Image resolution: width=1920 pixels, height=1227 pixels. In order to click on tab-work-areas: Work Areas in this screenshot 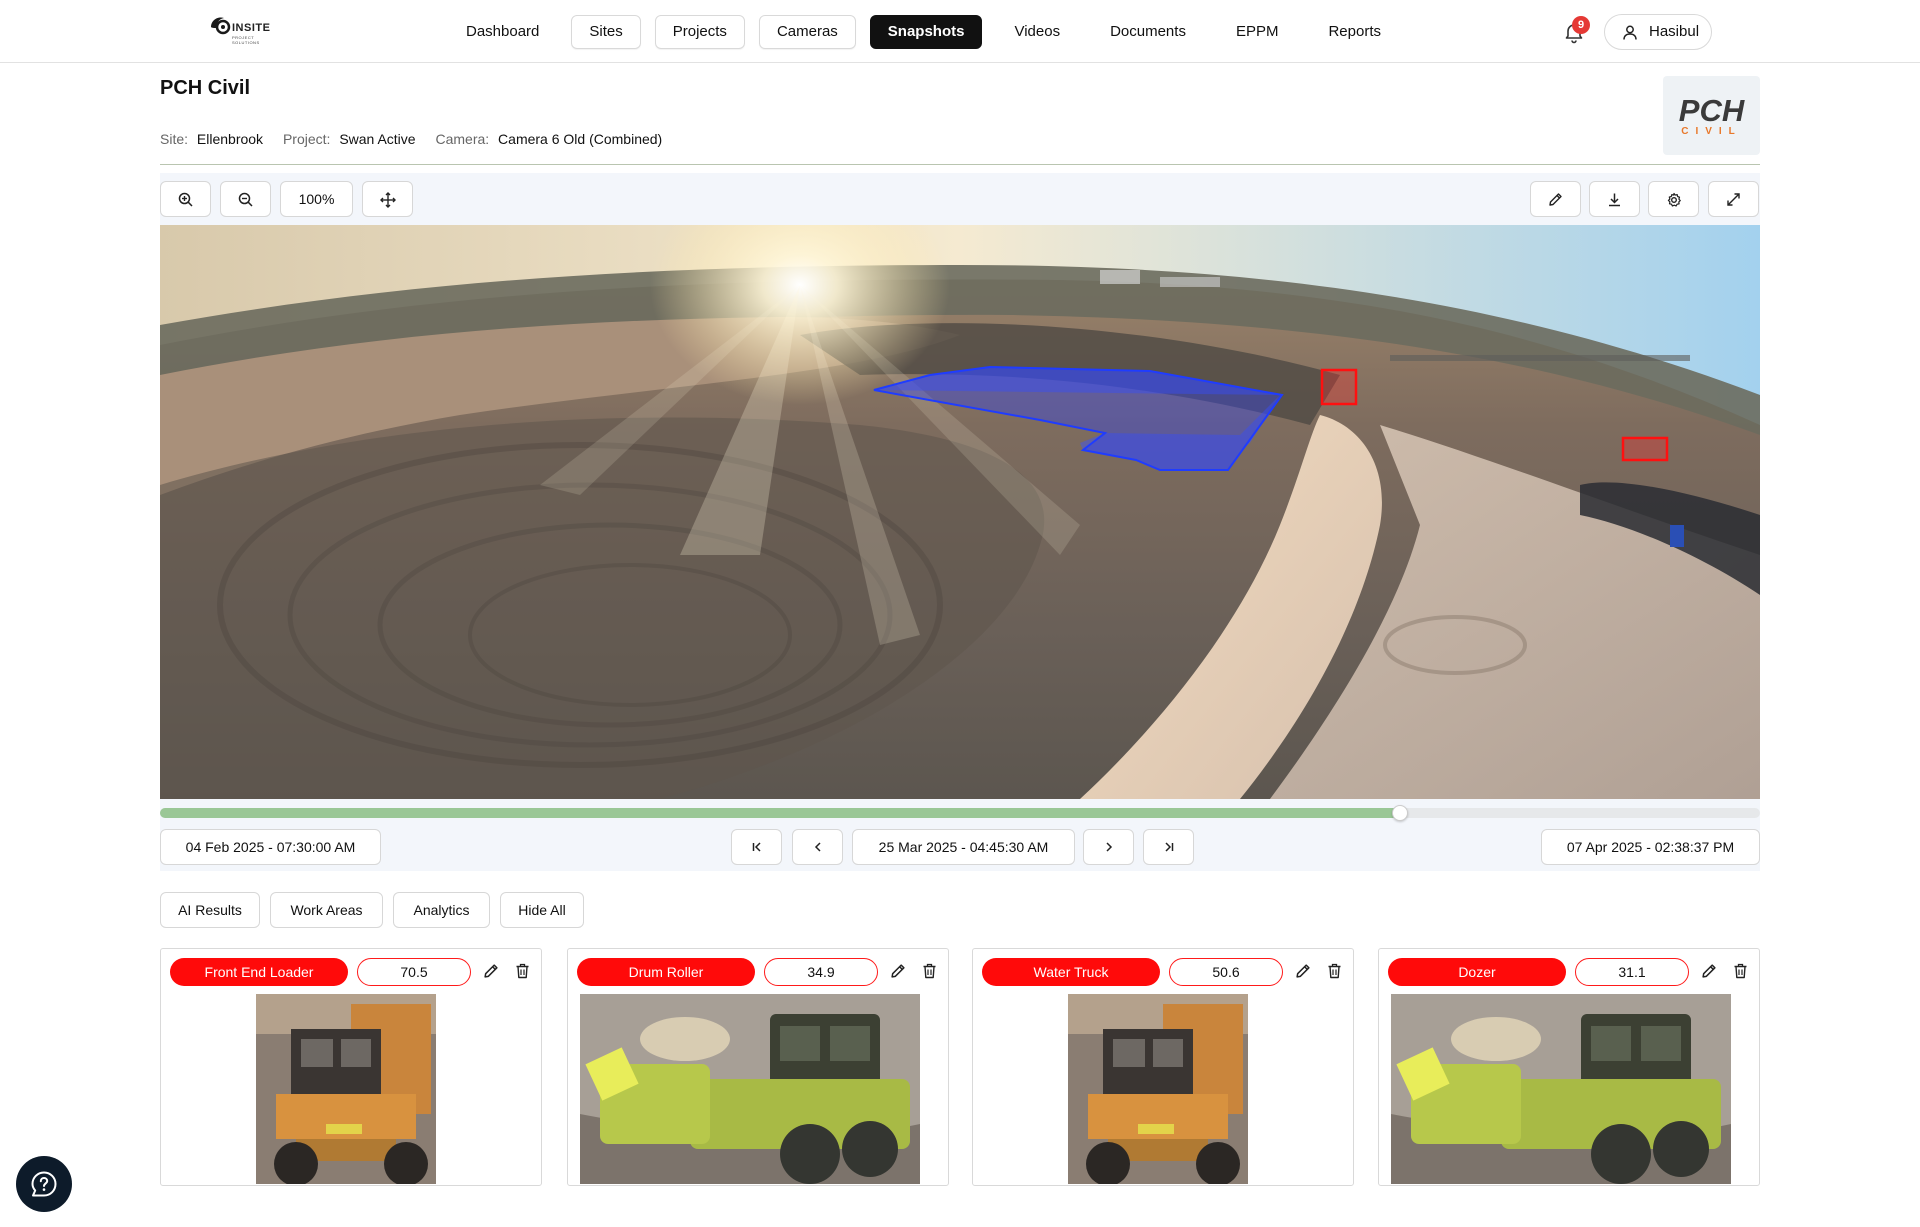, I will do `click(326, 910)`.